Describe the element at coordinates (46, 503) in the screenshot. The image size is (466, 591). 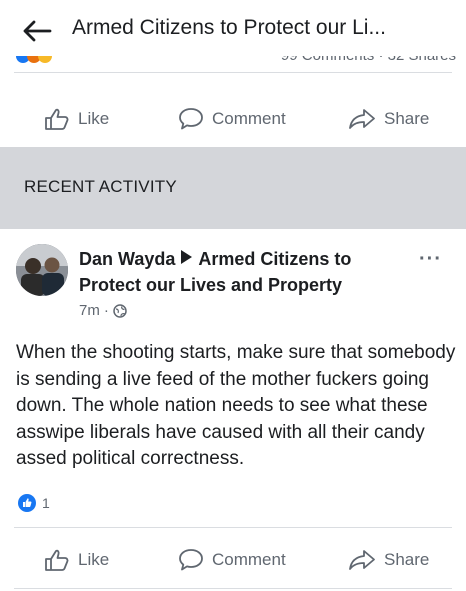
I see `like-count: 1` at that location.